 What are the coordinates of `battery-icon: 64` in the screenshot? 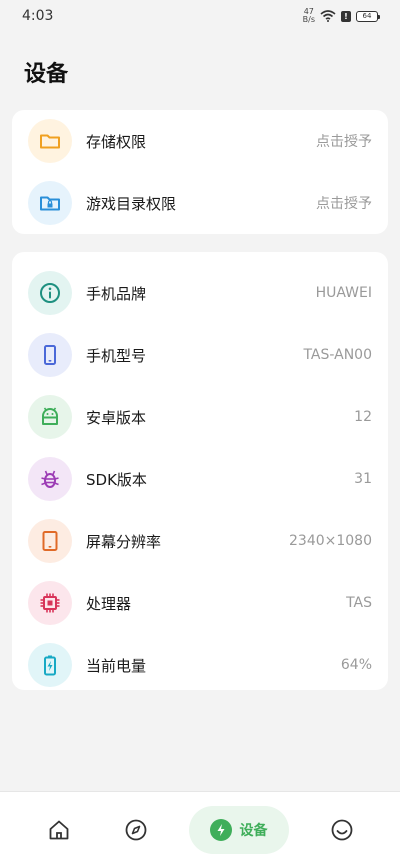 It's located at (368, 16).